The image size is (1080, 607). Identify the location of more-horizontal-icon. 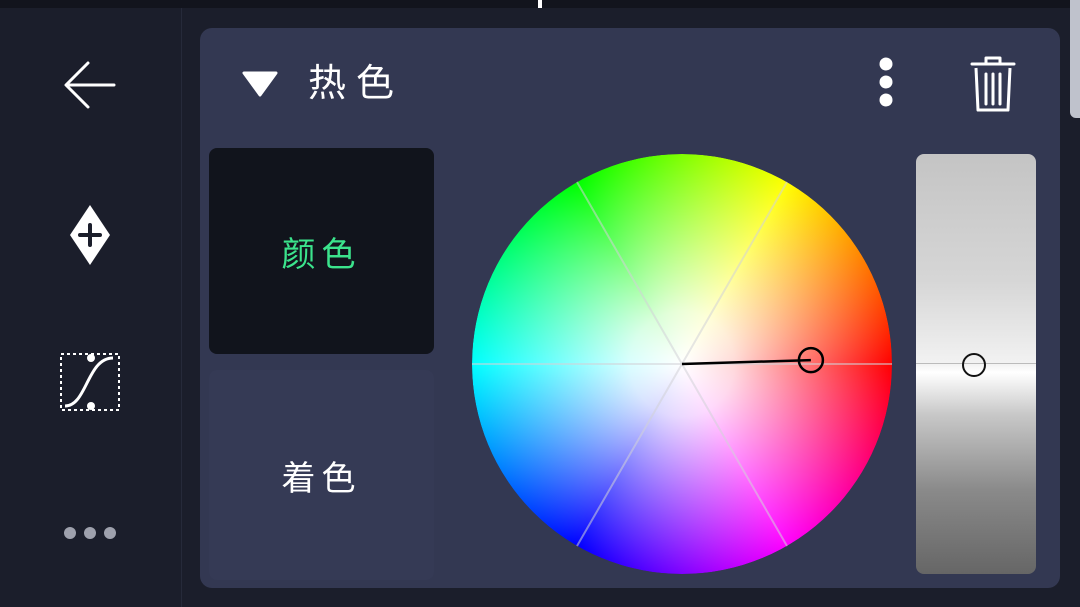
(90, 533).